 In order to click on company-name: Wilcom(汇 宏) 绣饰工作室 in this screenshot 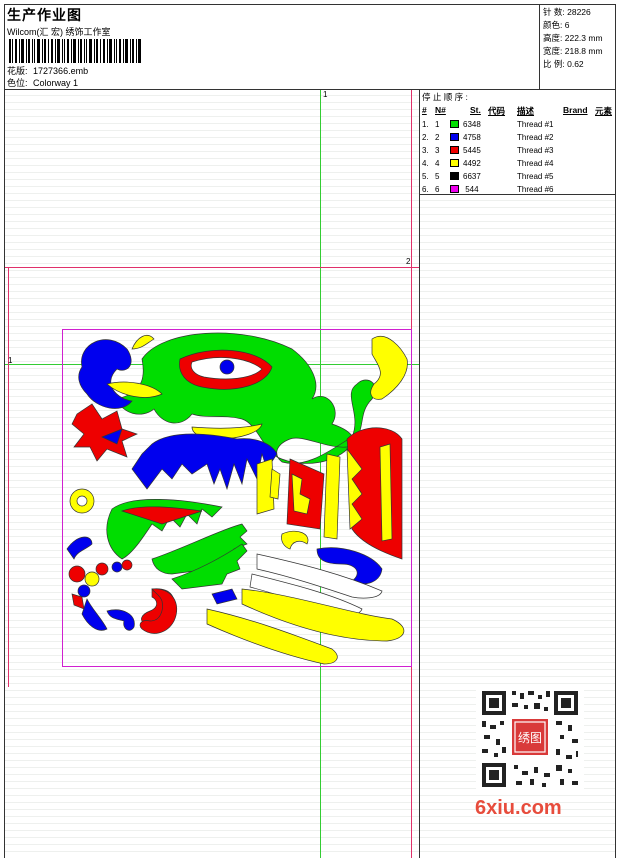, I will do `click(59, 32)`.